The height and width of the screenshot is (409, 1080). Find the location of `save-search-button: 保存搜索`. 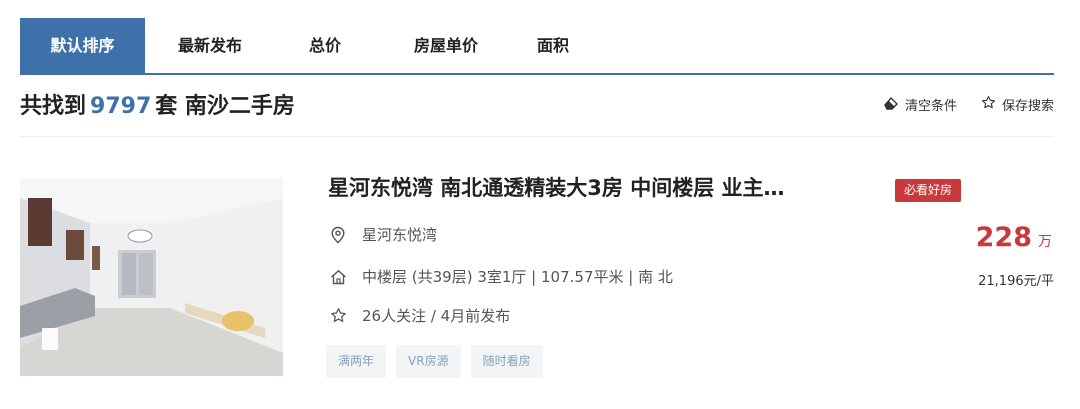

save-search-button: 保存搜索 is located at coordinates (1017, 104).